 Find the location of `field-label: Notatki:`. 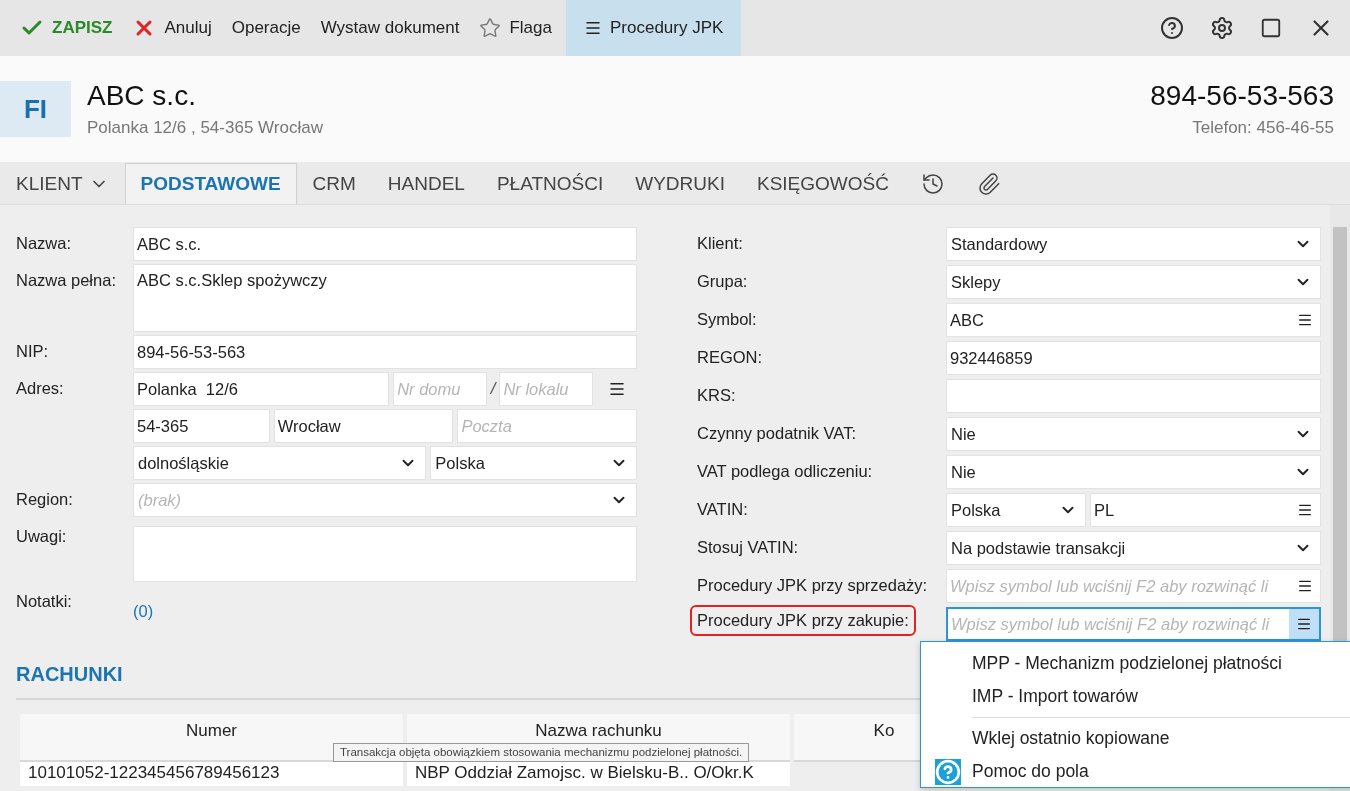

field-label: Notatki: is located at coordinates (44, 601).